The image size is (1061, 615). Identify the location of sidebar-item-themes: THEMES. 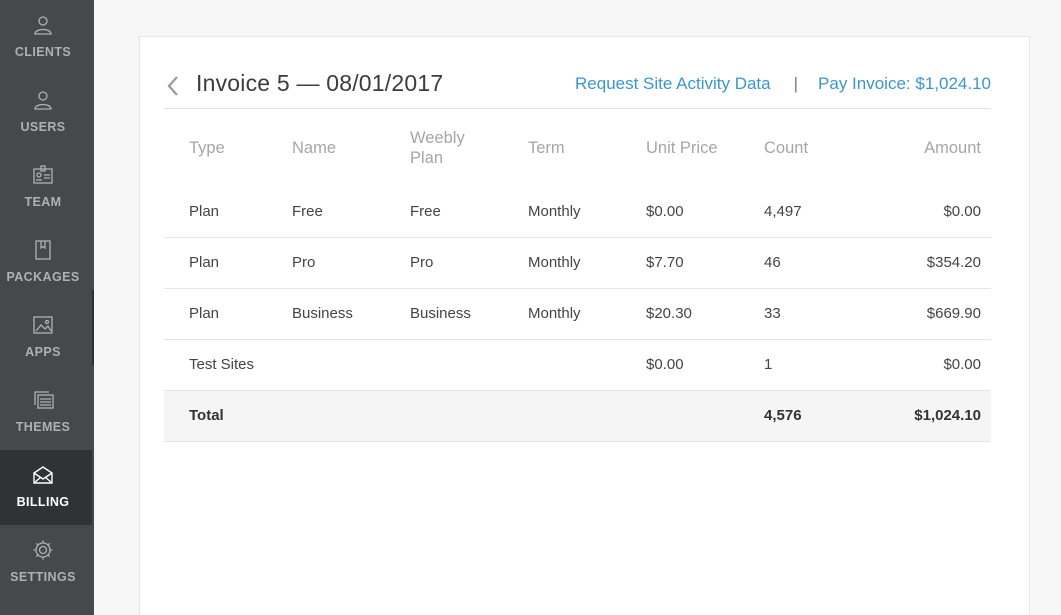
(46, 412).